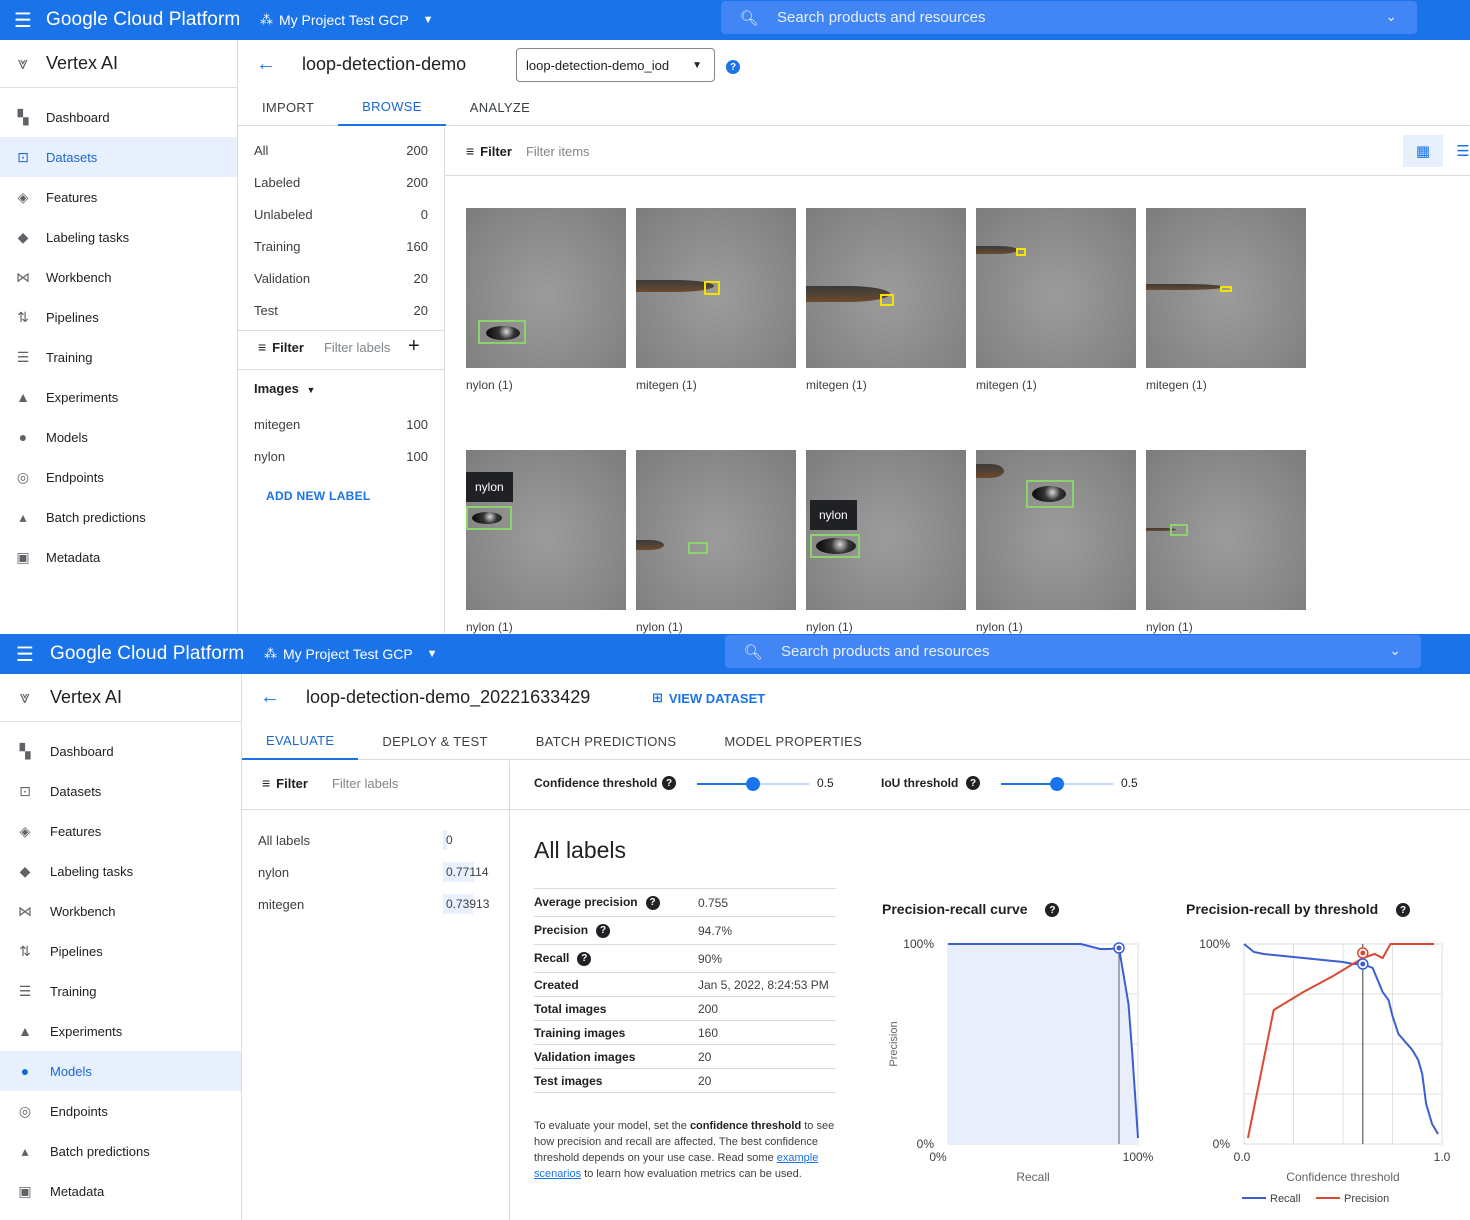 The height and width of the screenshot is (1220, 1470). Describe the element at coordinates (971, 909) in the screenshot. I see `pr-curve-title: Precision-recall curve ?` at that location.